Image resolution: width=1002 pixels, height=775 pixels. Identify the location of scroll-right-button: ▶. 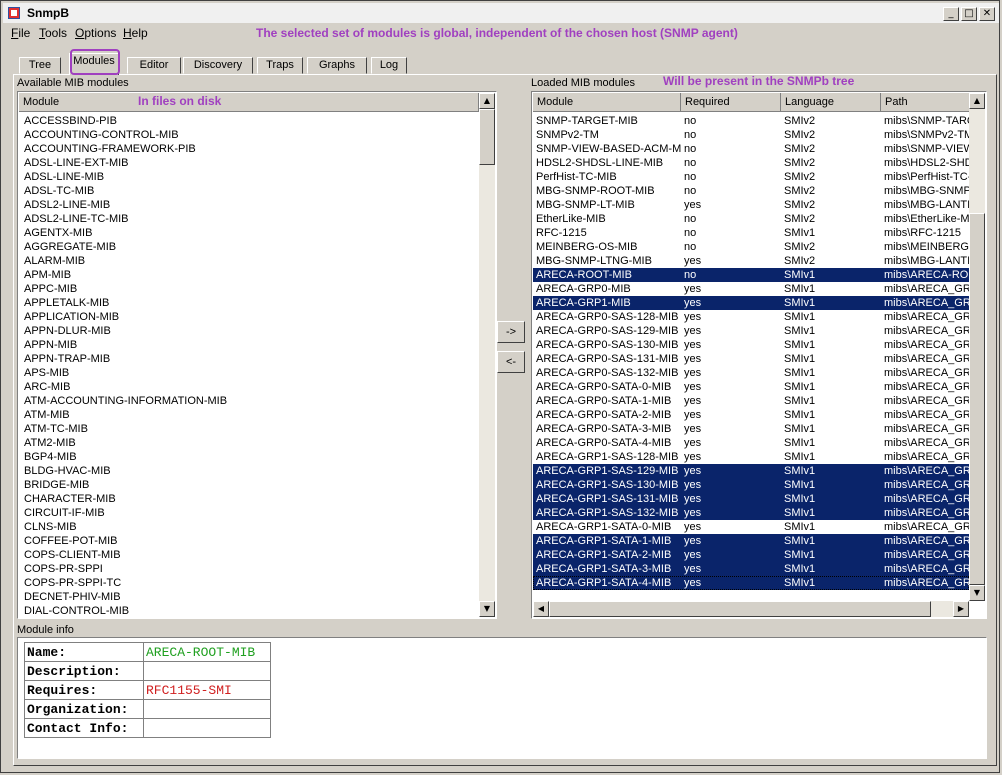
(961, 609).